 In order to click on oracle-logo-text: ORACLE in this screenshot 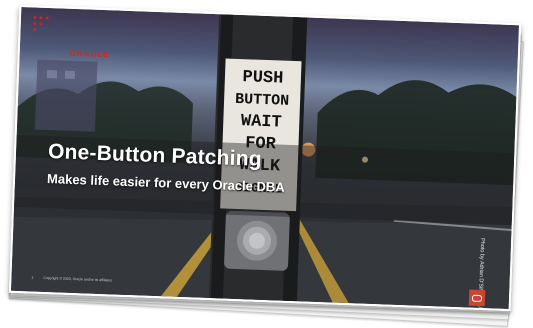, I will do `click(89, 54)`.